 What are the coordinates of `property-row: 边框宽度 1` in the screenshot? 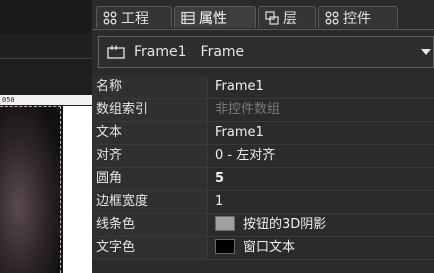 It's located at (263, 202).